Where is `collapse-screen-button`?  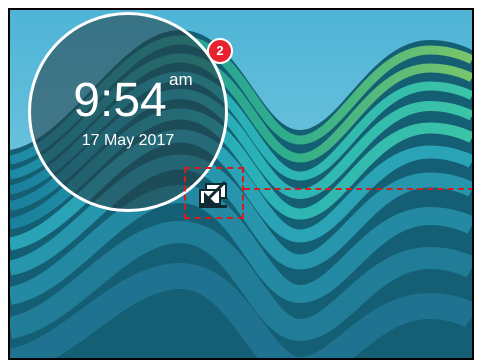
collapse-screen-button is located at coordinates (214, 194).